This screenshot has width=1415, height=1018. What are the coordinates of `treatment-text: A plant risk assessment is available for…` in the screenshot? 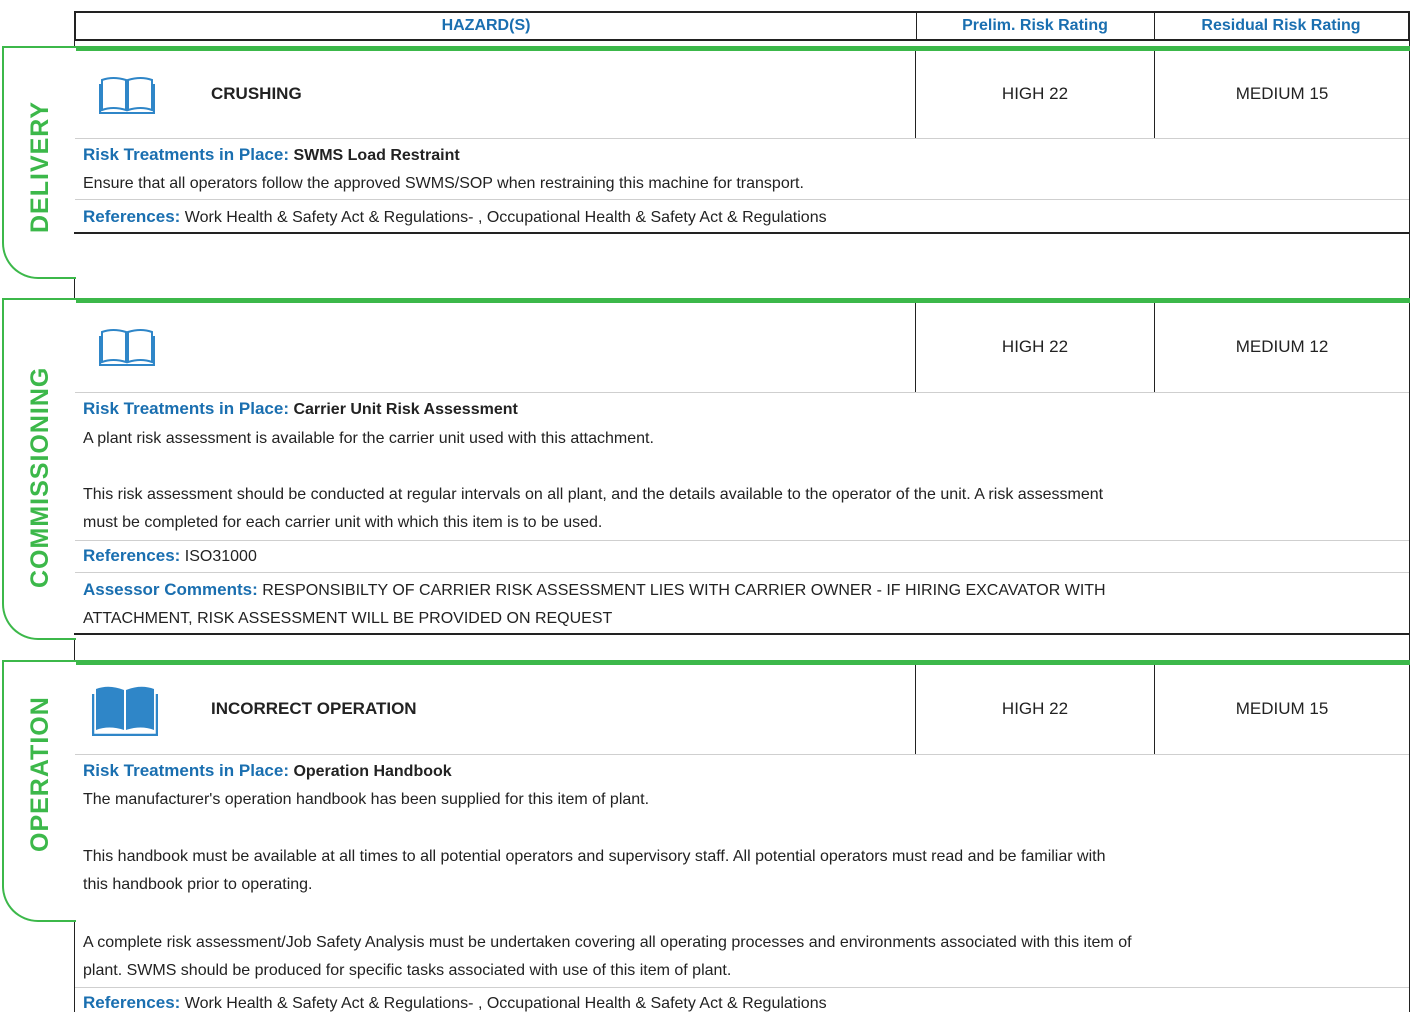 It's located at (368, 438).